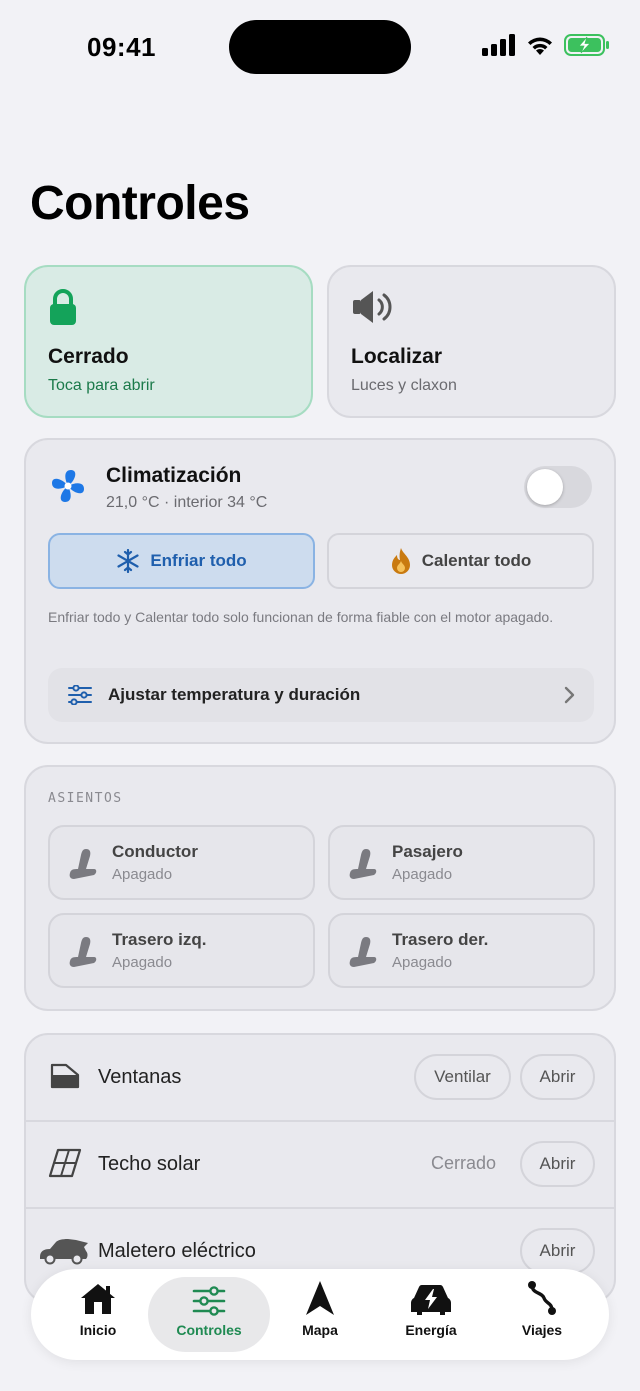  I want to click on tab-viajes: Viajes, so click(542, 1314).